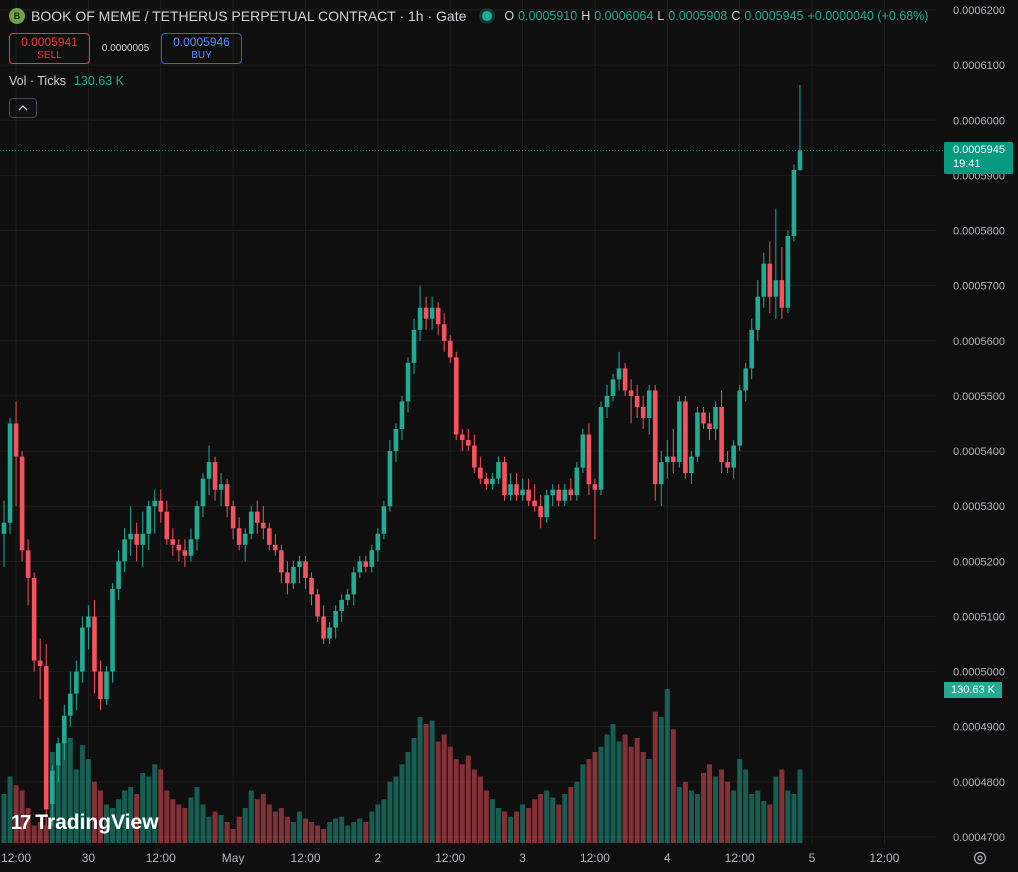  Describe the element at coordinates (97, 822) in the screenshot. I see `tradingview-wordmark: TradingView` at that location.